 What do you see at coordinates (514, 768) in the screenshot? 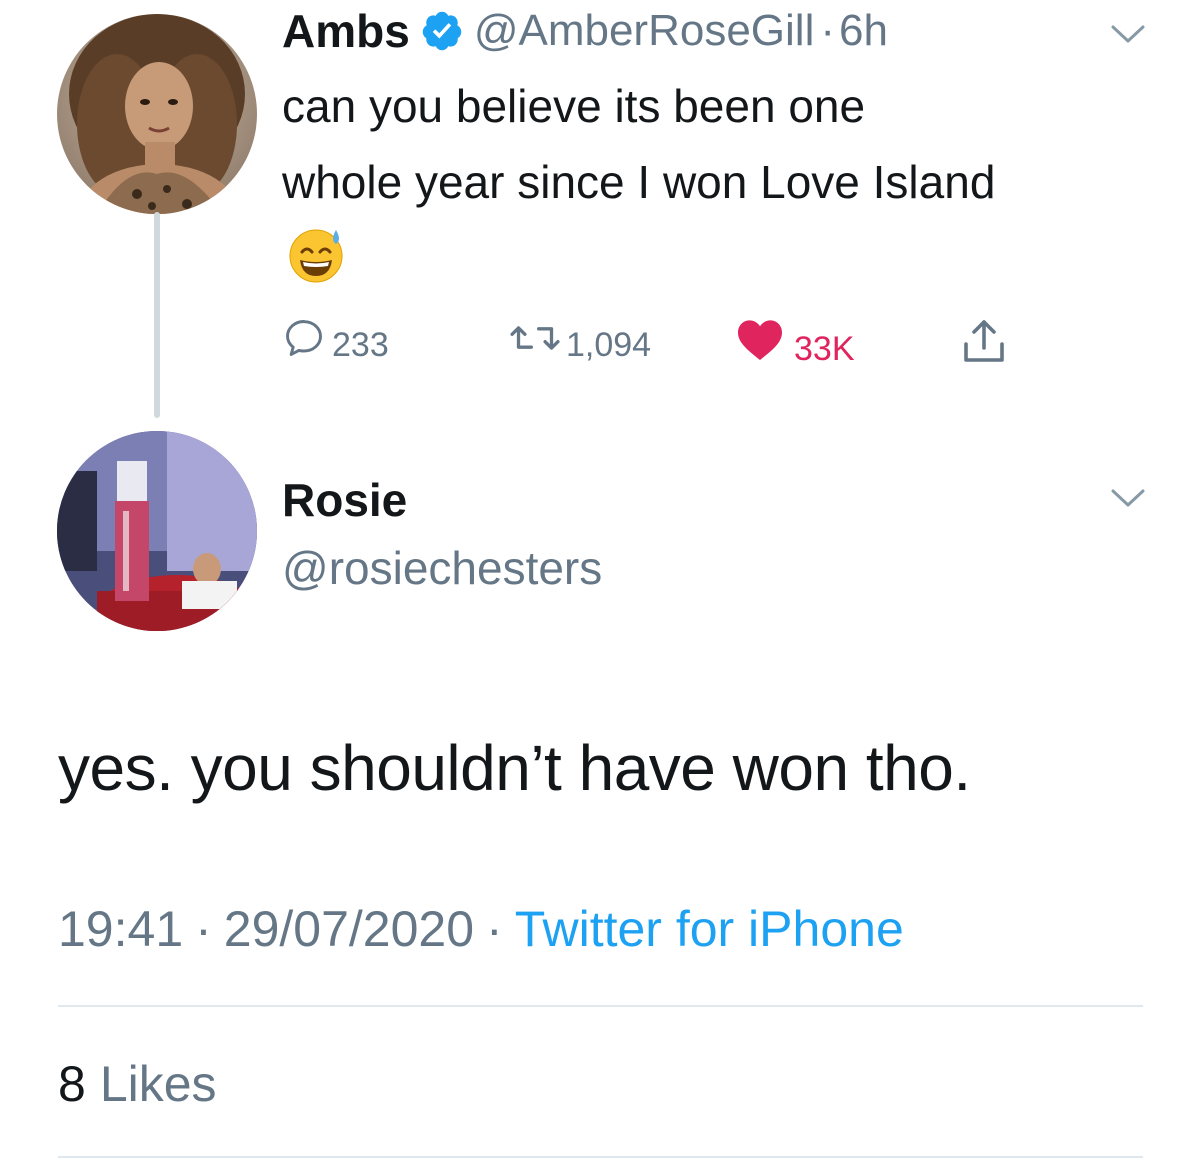
I see `reply-tweet-text: yes. you shouldn’t have won tho.` at bounding box center [514, 768].